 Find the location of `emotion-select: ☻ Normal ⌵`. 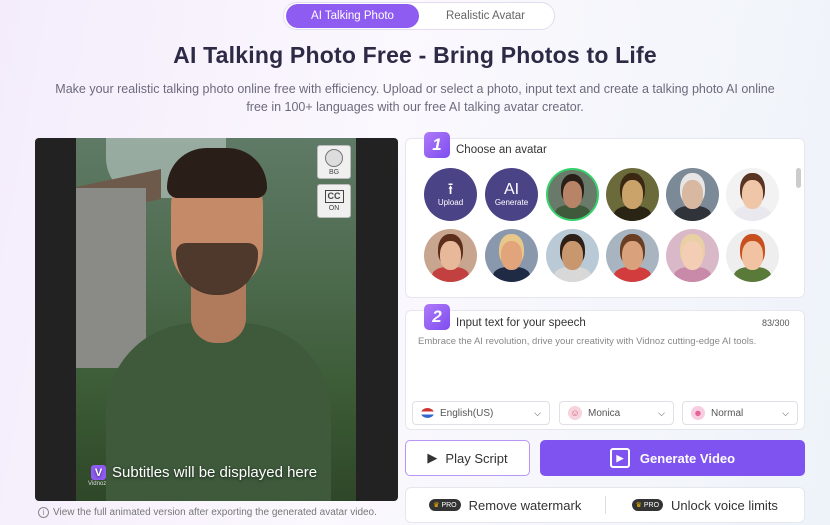

emotion-select: ☻ Normal ⌵ is located at coordinates (740, 413).